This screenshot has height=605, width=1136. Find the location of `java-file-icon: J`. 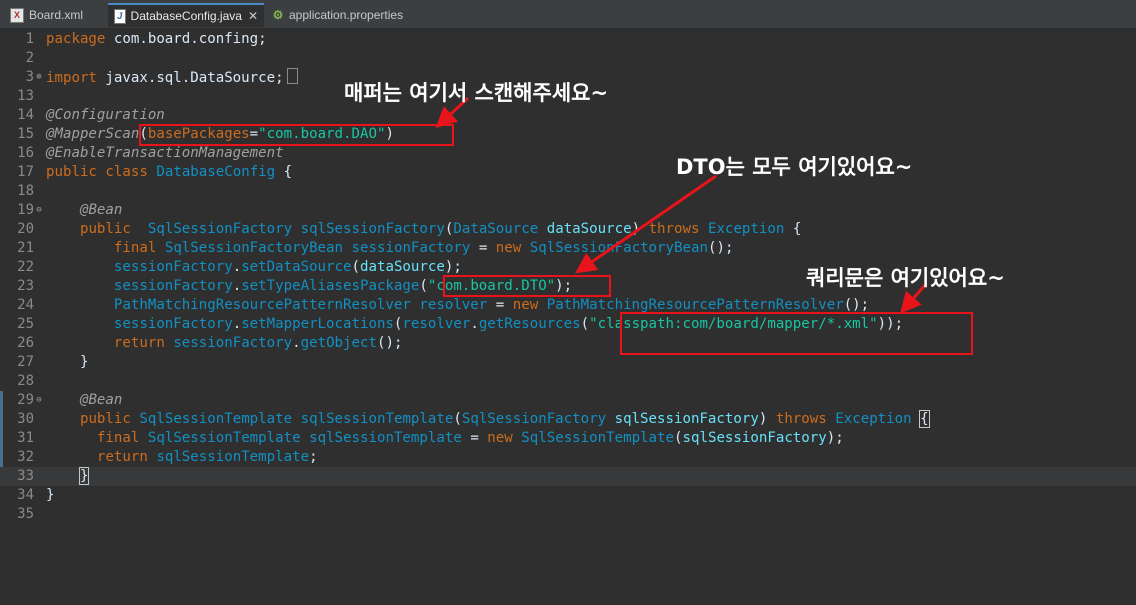

java-file-icon: J is located at coordinates (120, 16).